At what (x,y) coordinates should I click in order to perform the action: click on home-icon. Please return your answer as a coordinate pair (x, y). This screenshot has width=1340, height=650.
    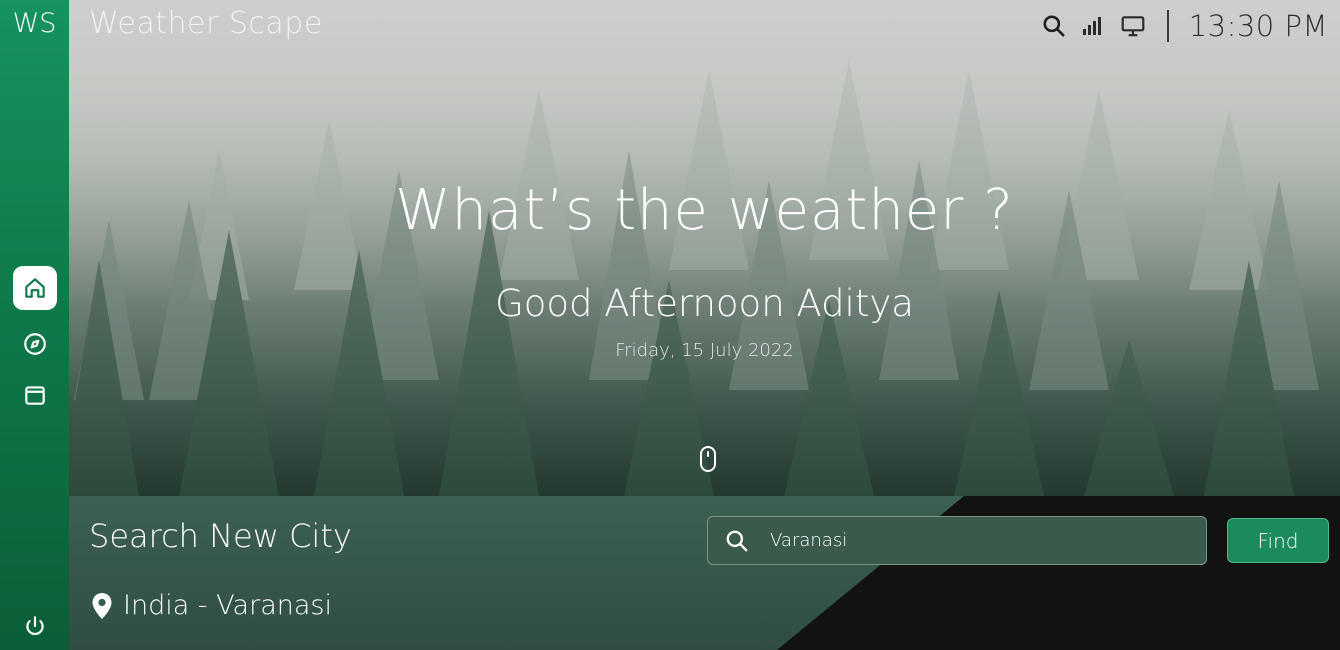
    Looking at the image, I should click on (35, 288).